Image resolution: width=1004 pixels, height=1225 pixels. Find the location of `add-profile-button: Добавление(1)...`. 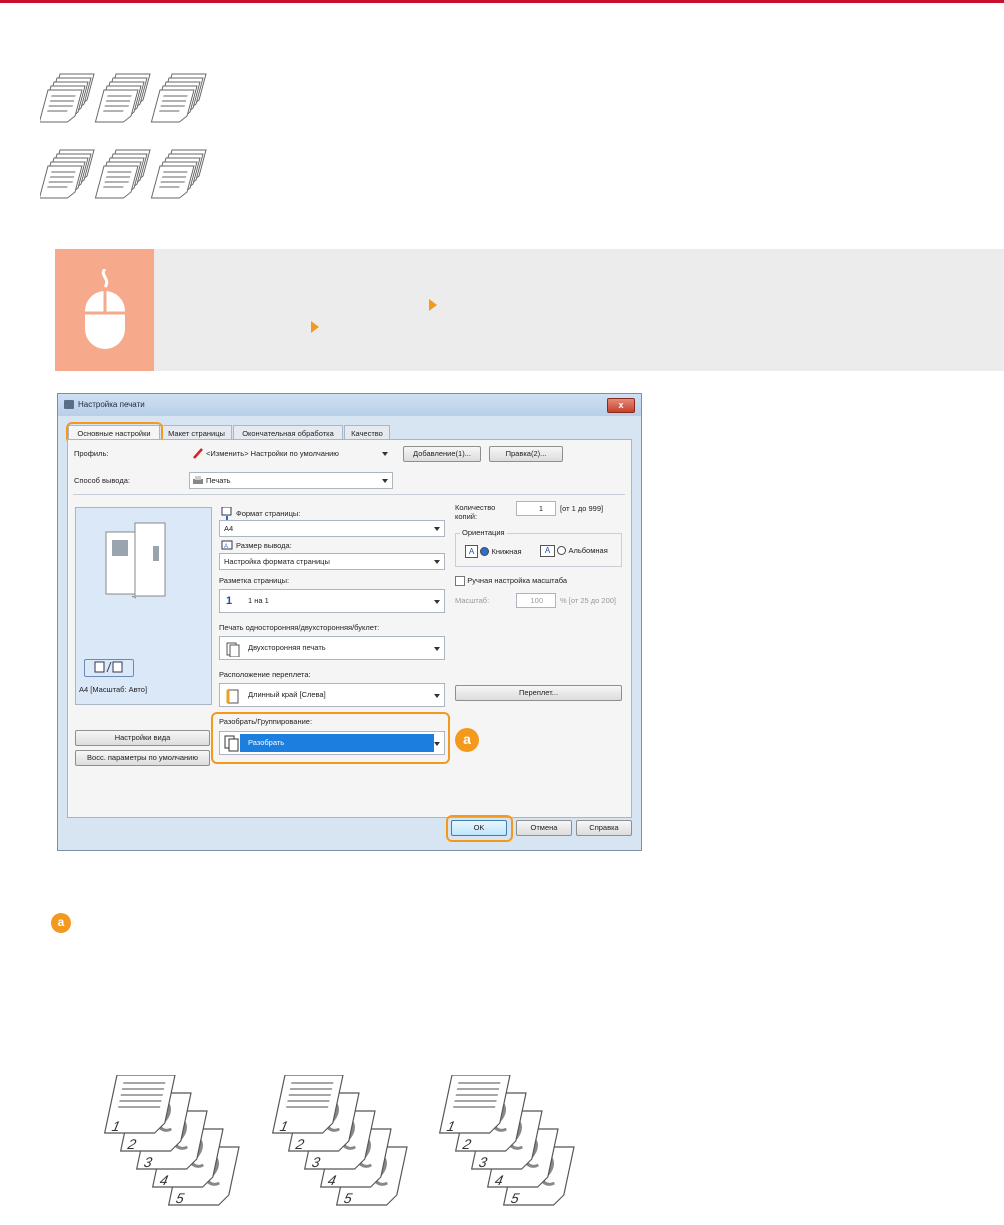

add-profile-button: Добавление(1)... is located at coordinates (442, 454).